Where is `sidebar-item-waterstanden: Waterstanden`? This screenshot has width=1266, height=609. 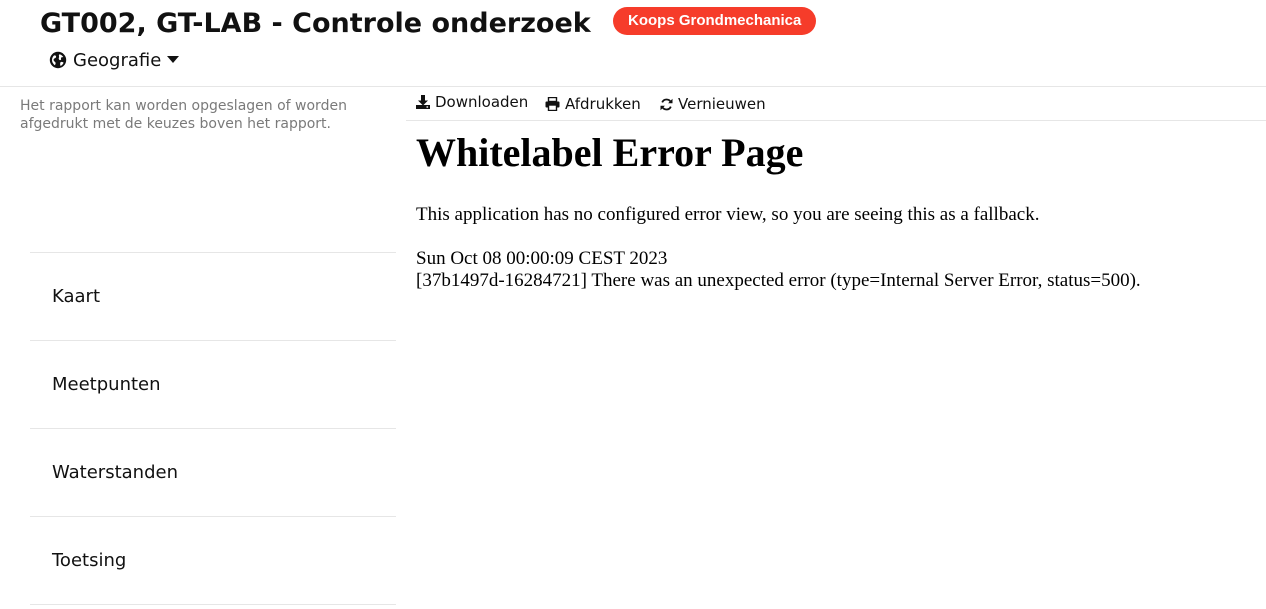
sidebar-item-waterstanden: Waterstanden is located at coordinates (213, 473).